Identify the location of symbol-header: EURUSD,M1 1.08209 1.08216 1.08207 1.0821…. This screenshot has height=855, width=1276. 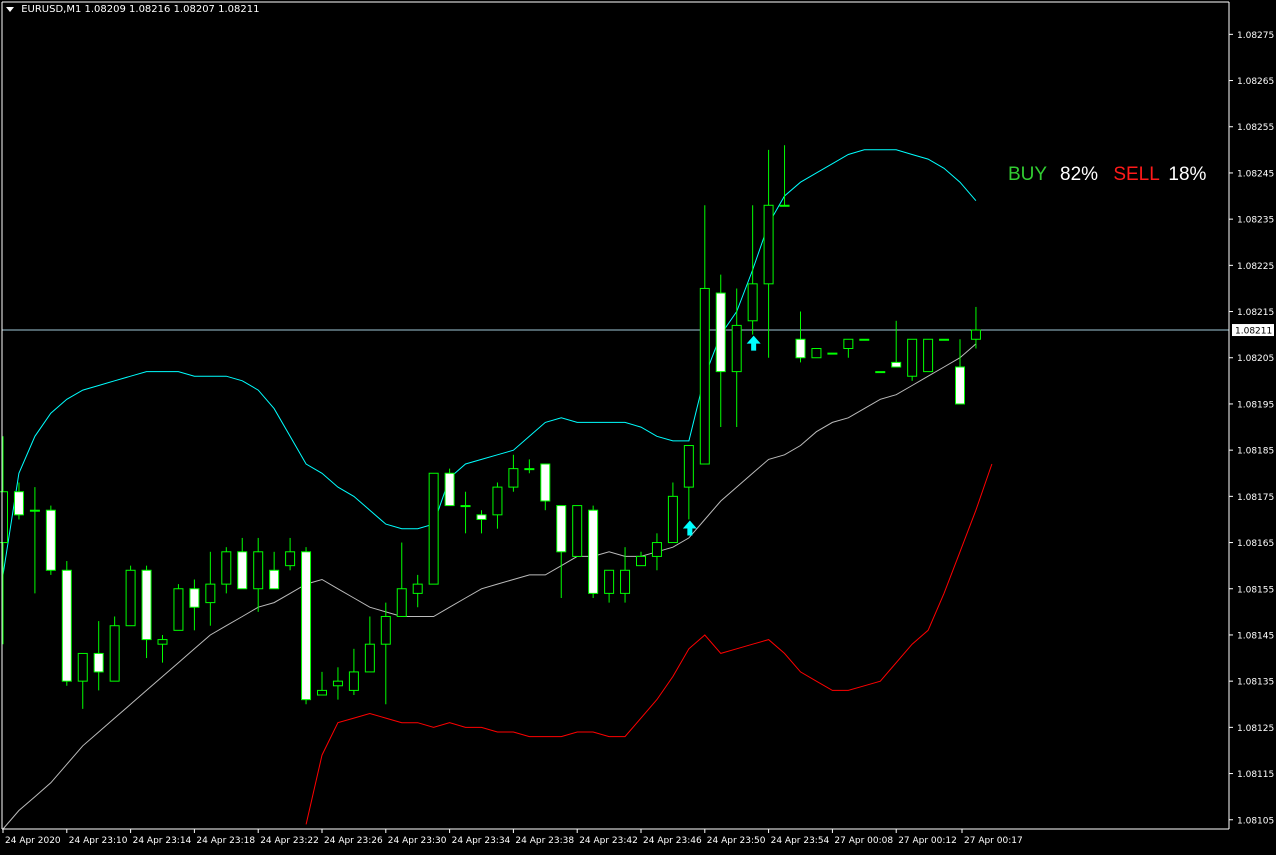
(132, 9).